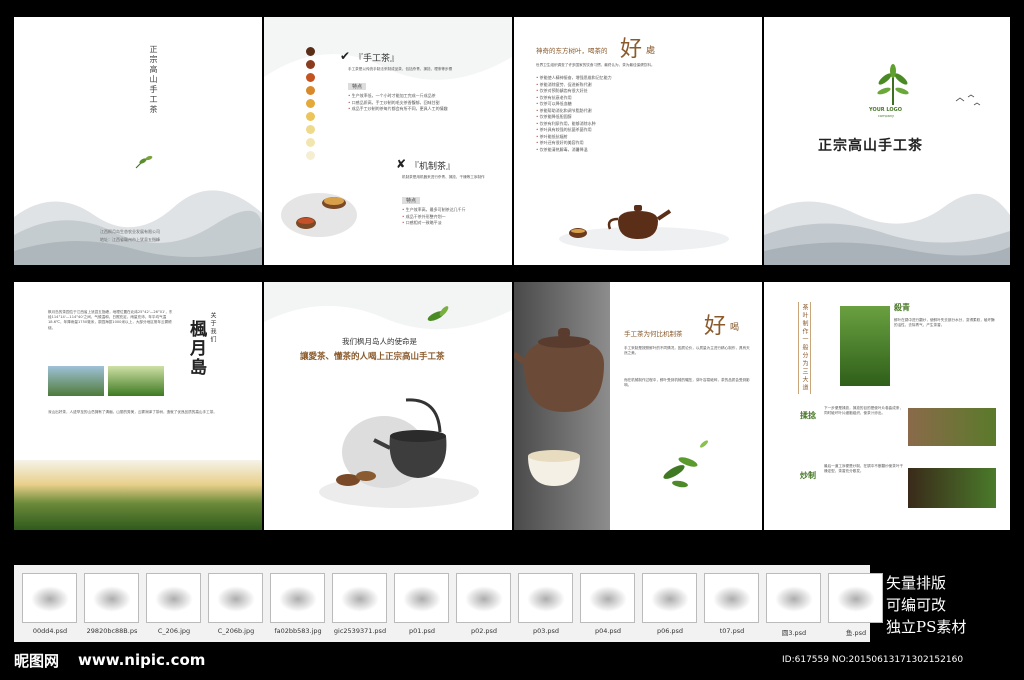  Describe the element at coordinates (399, 453) in the screenshot. I see `iron-teapot-illustration` at that location.